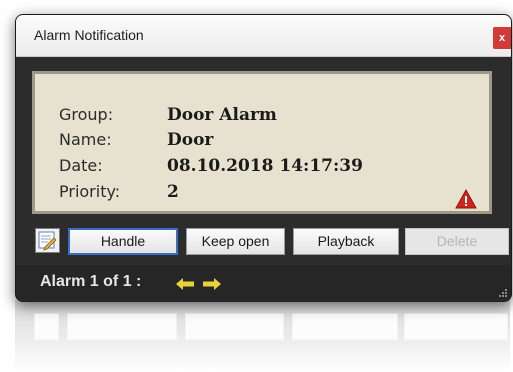 This screenshot has height=372, width=513. Describe the element at coordinates (91, 281) in the screenshot. I see `alarm-counter: Alarm 1 of 1 :` at that location.